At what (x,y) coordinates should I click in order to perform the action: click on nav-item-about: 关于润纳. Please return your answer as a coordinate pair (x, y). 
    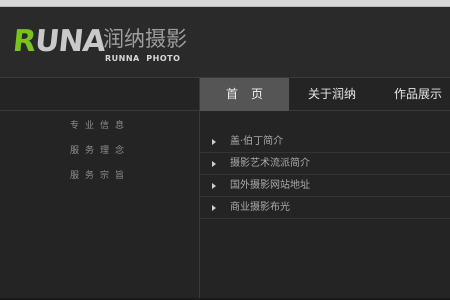
    Looking at the image, I should click on (332, 94).